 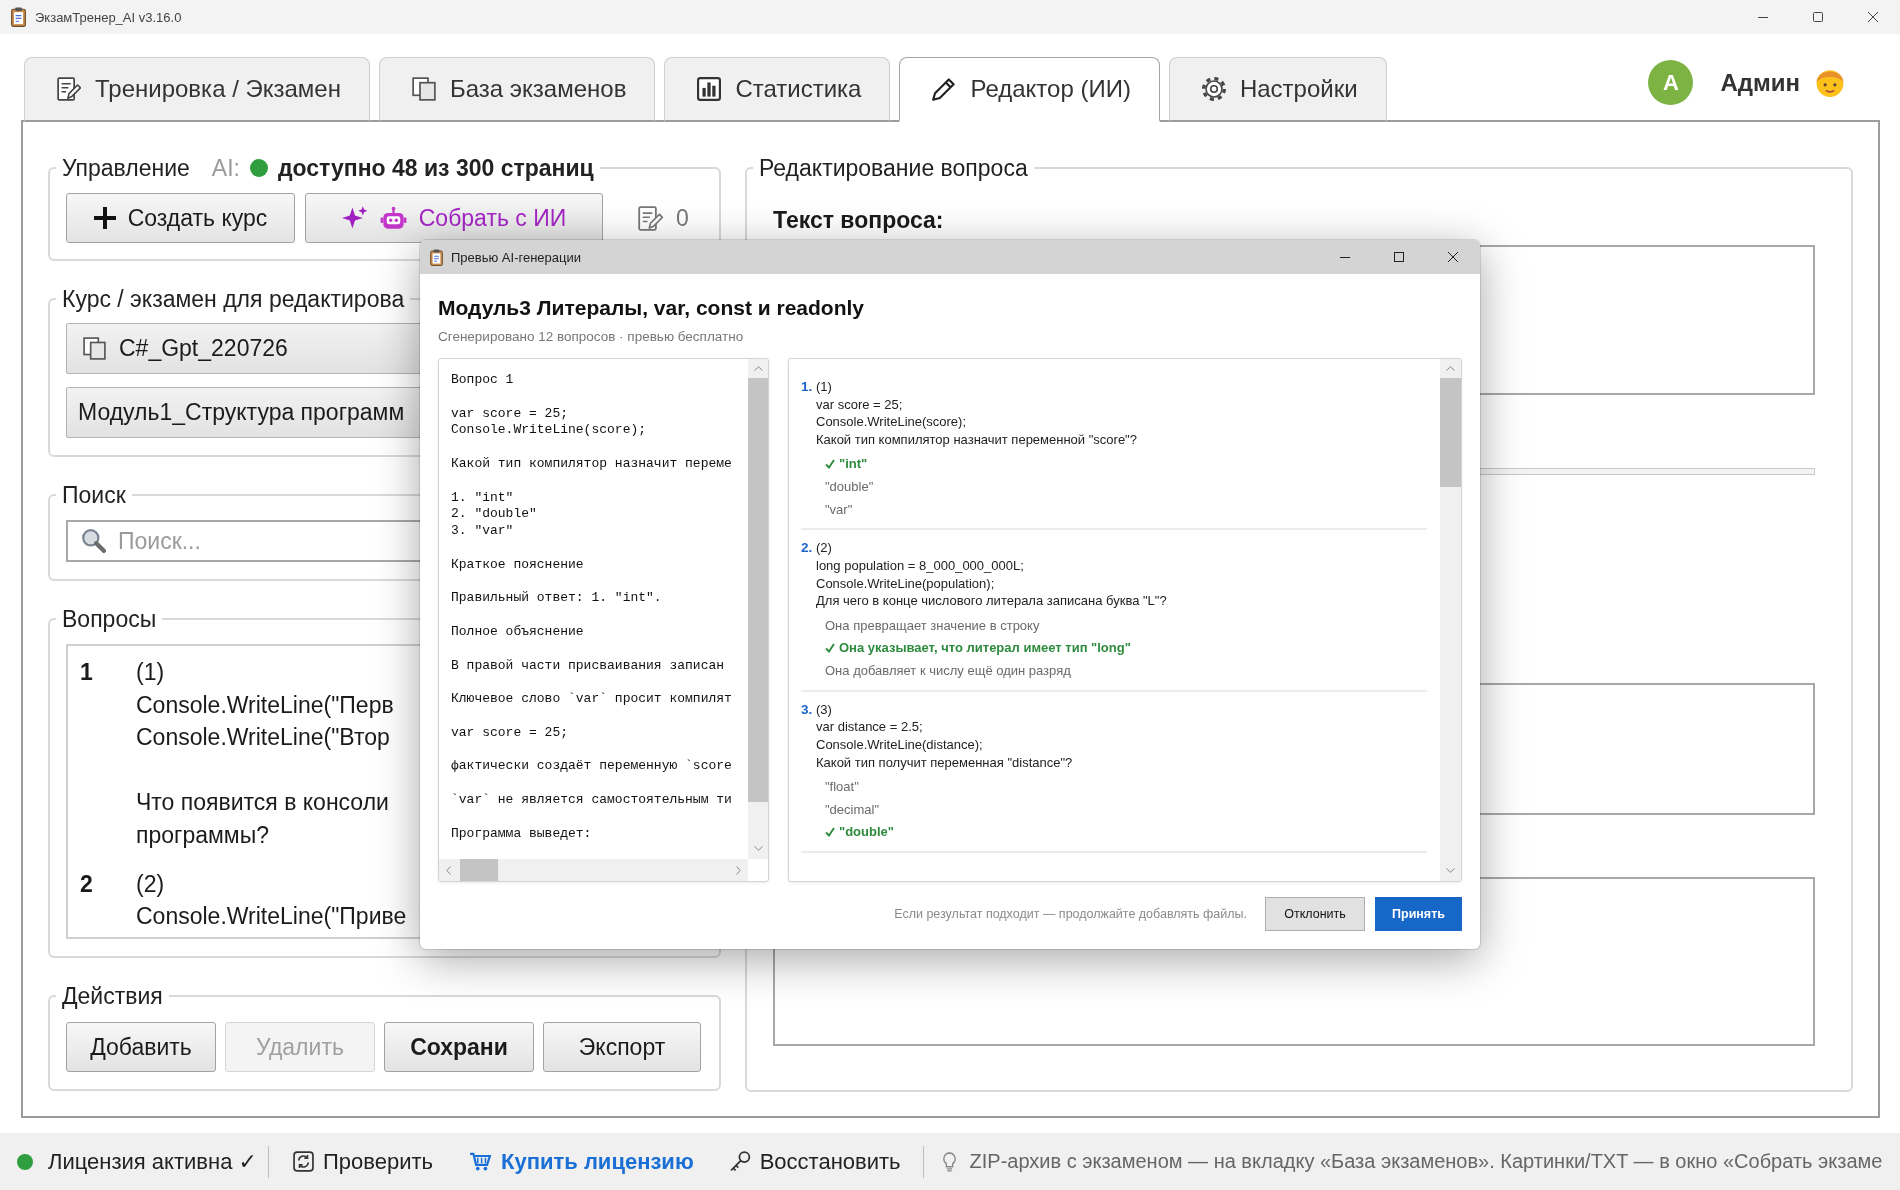 What do you see at coordinates (233, 299) in the screenshot?
I see `group-title: Курс / экзамен для редактирова` at bounding box center [233, 299].